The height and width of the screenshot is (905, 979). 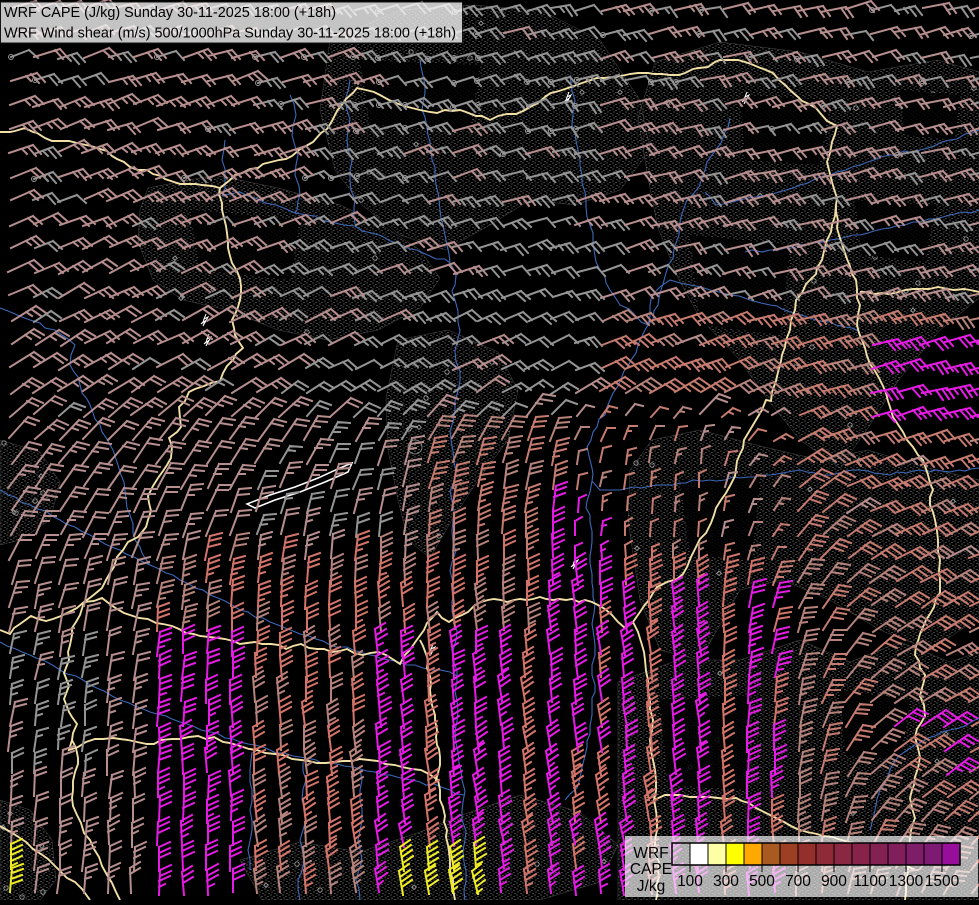 What do you see at coordinates (726, 881) in the screenshot?
I see `svg-text: 300` at bounding box center [726, 881].